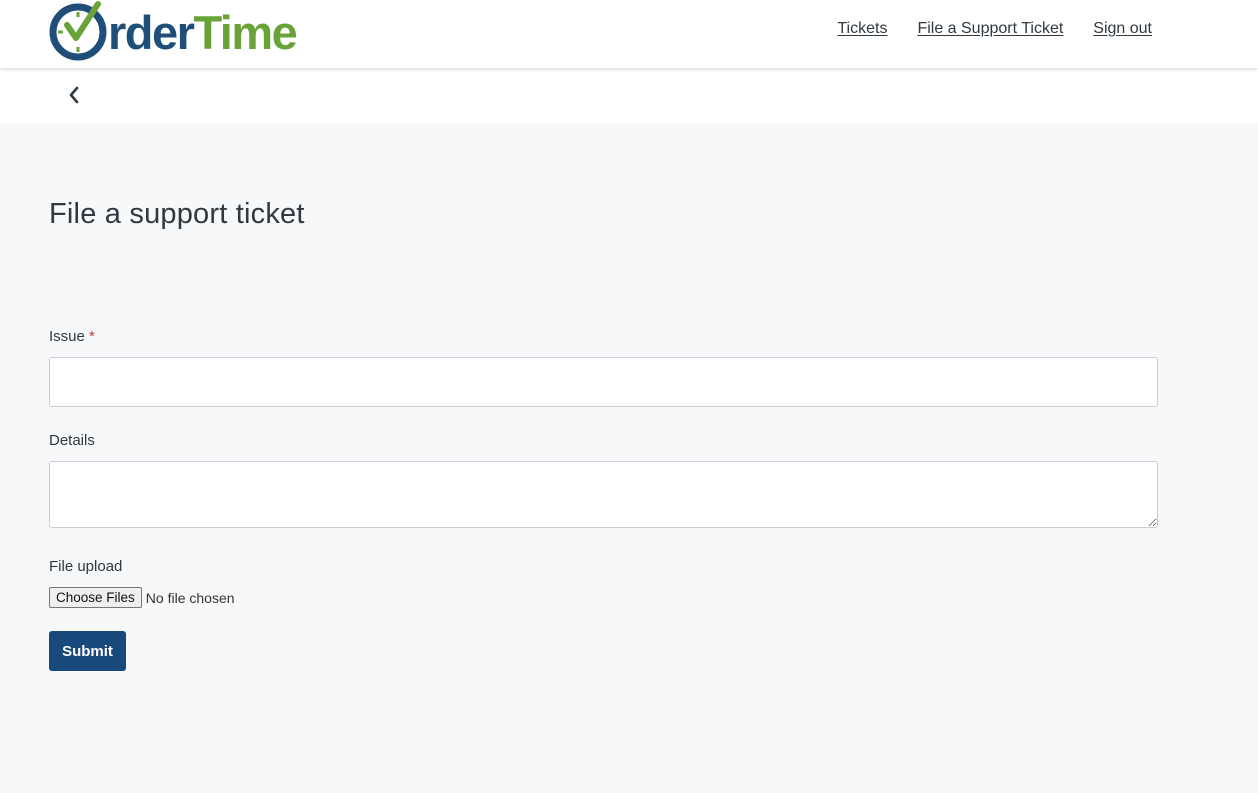  Describe the element at coordinates (78, 31) in the screenshot. I see `clock-check-icon` at that location.